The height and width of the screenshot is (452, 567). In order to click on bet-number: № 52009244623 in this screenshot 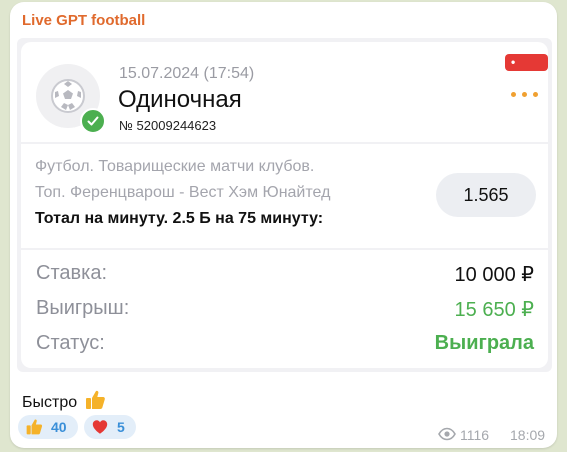, I will do `click(168, 125)`.